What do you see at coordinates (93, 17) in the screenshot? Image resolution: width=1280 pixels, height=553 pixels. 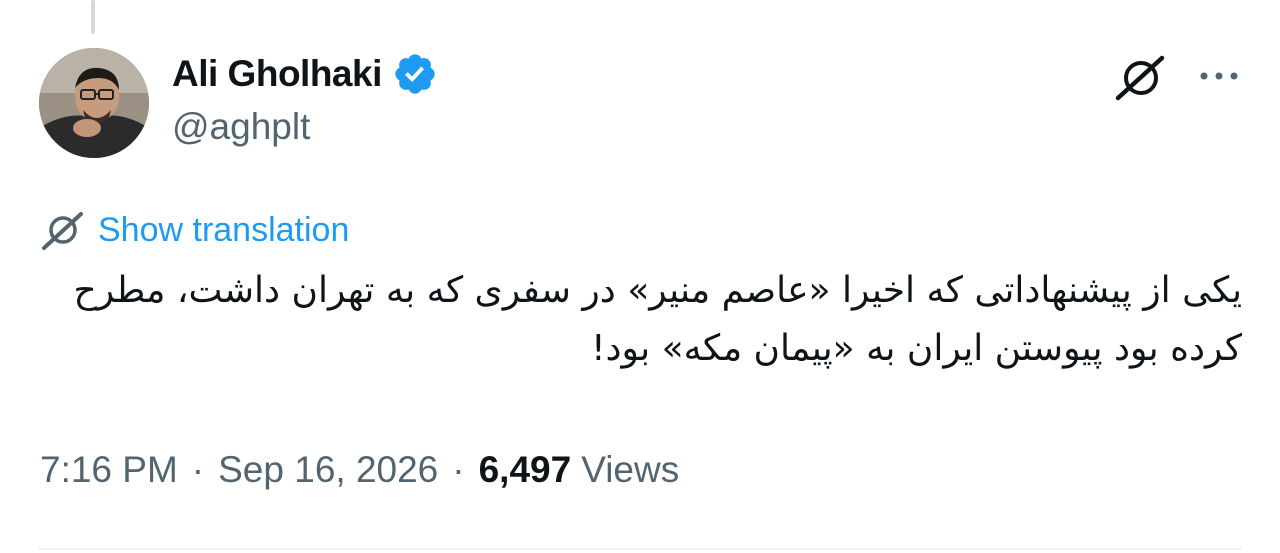 I see `thread-connector-line` at bounding box center [93, 17].